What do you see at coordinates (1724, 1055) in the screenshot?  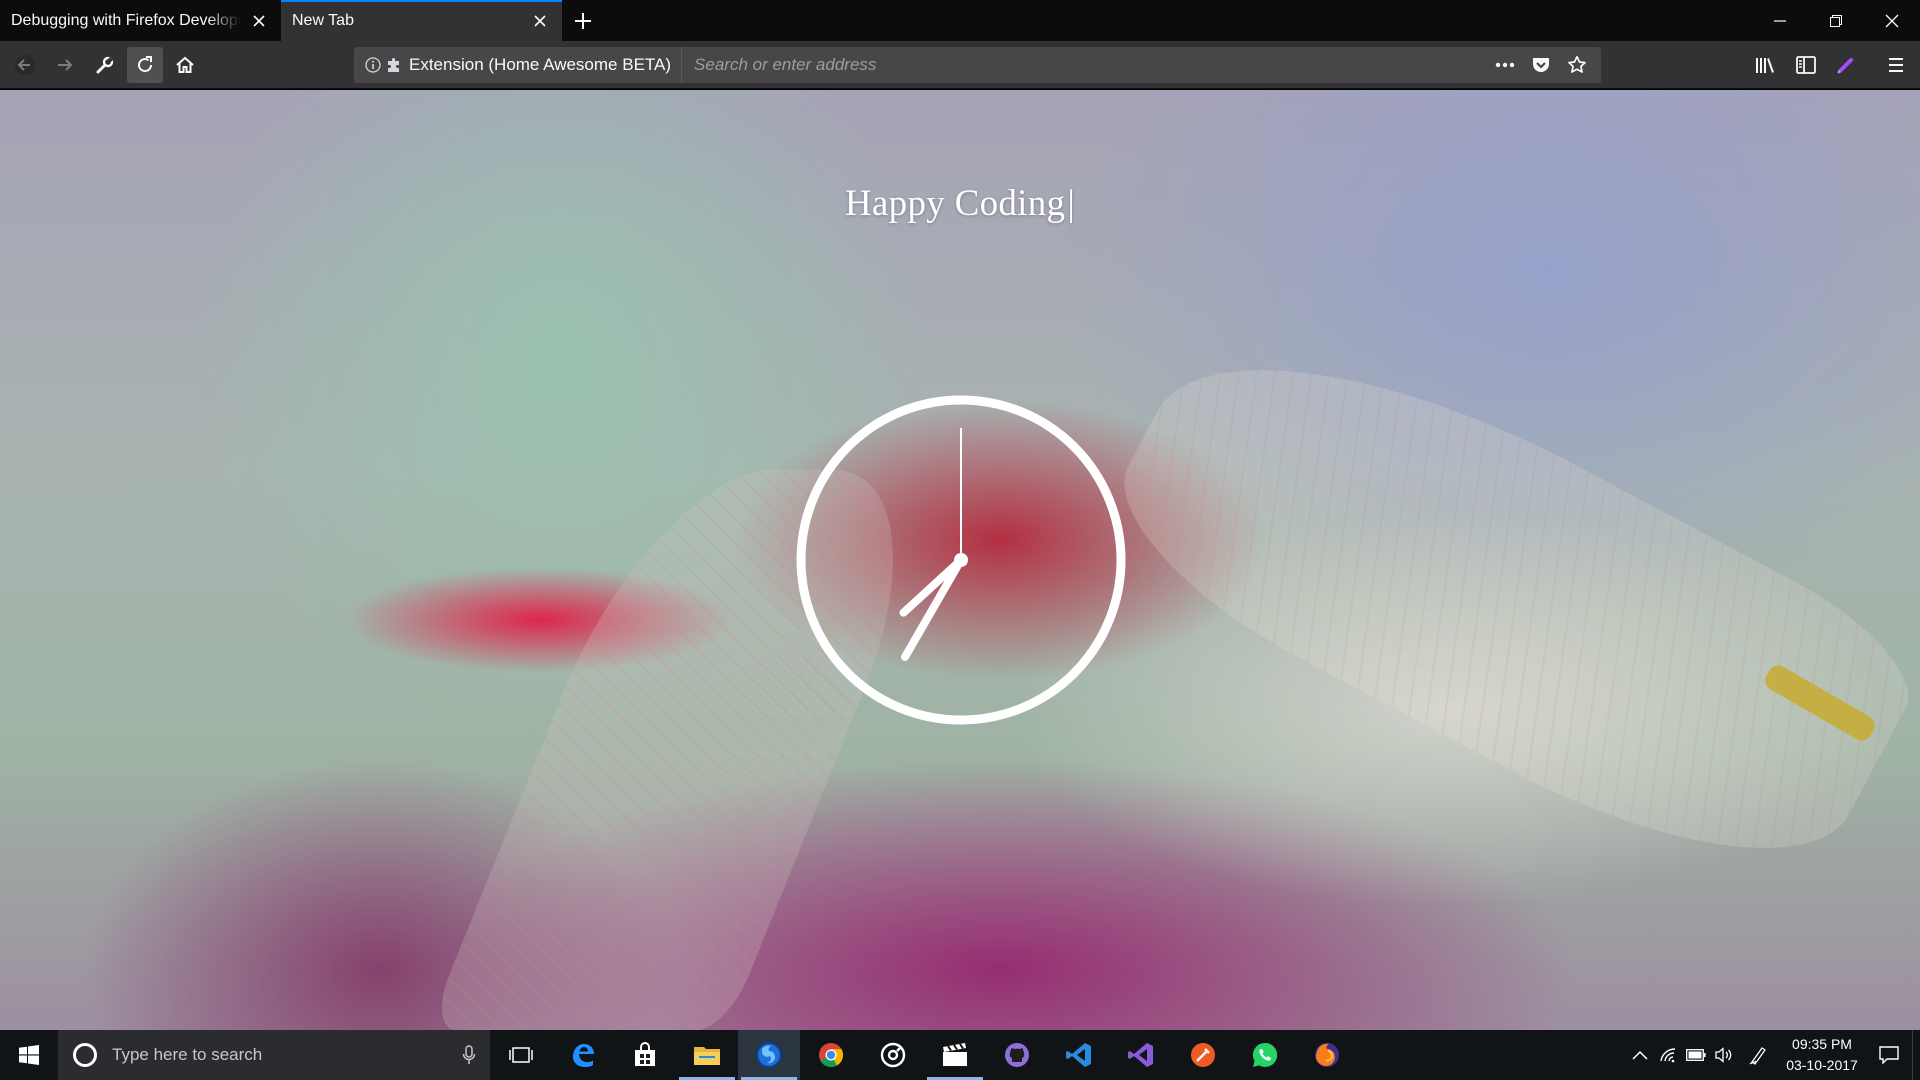 I see `volume-button` at bounding box center [1724, 1055].